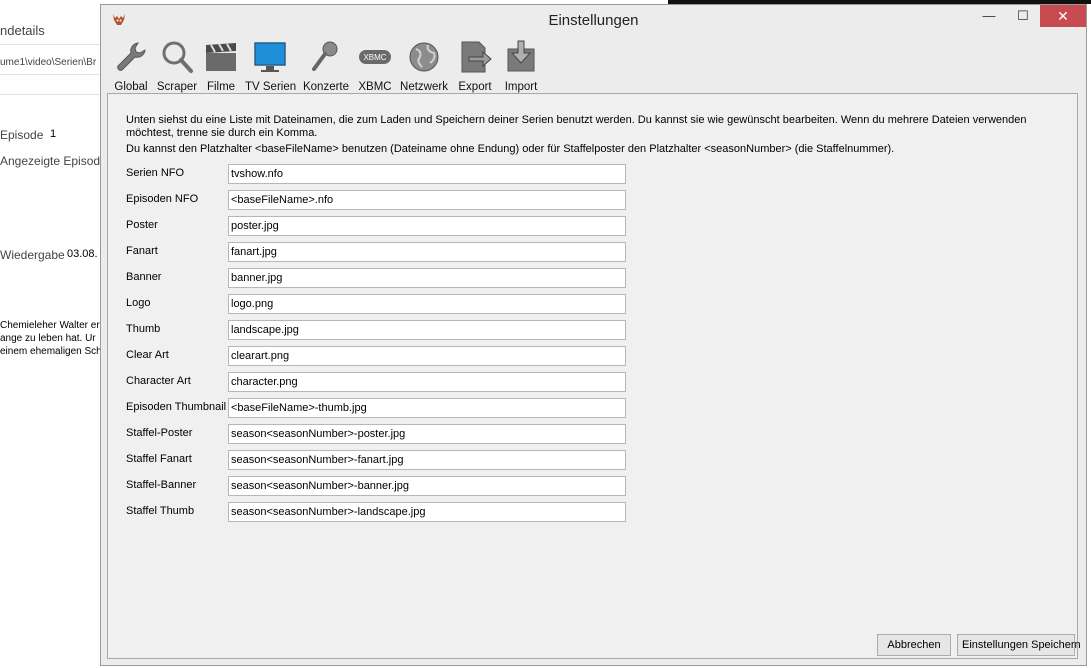  Describe the element at coordinates (521, 87) in the screenshot. I see `toolbar-label: Import` at that location.